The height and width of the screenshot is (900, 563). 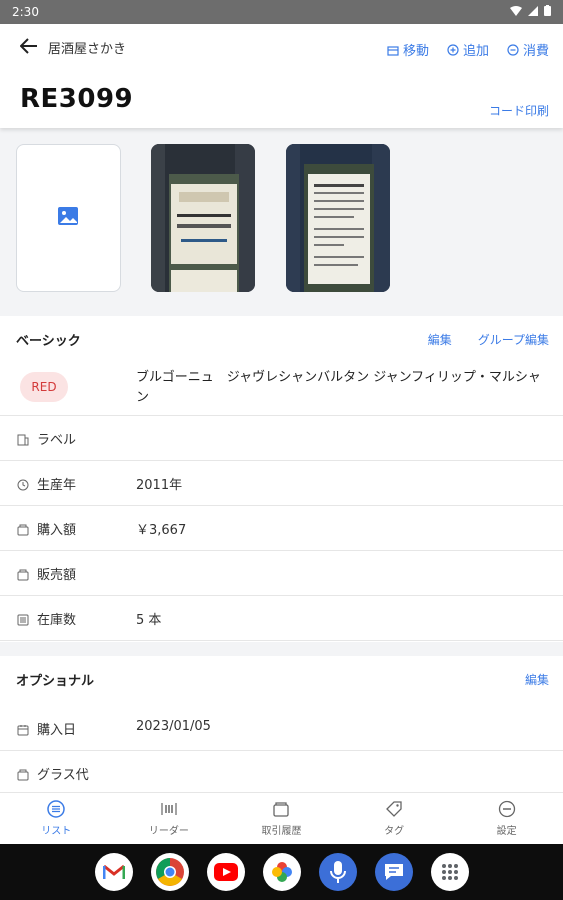 What do you see at coordinates (453, 49) in the screenshot?
I see `add-circle-icon` at bounding box center [453, 49].